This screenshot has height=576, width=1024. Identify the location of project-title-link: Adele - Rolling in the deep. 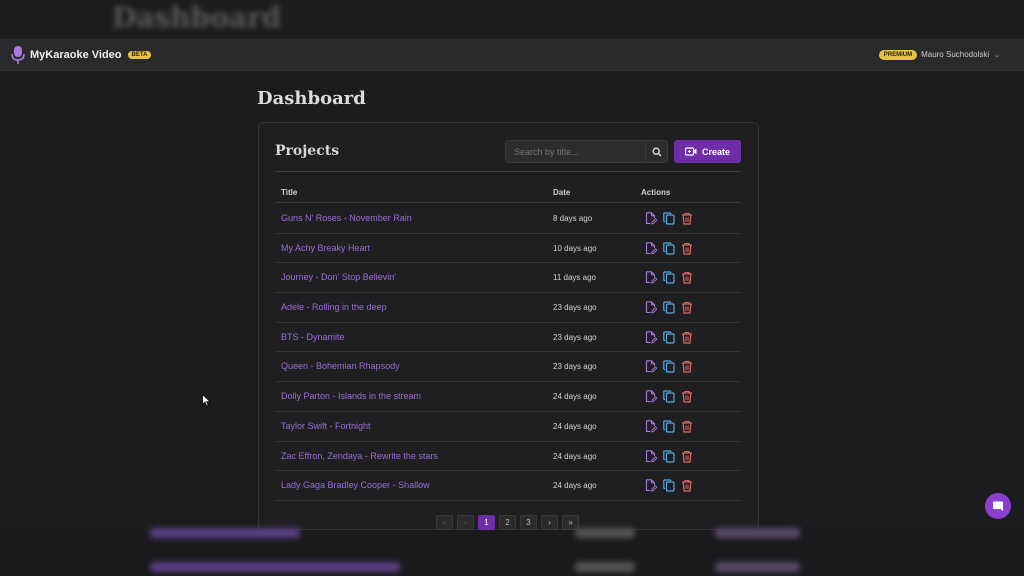
(334, 307).